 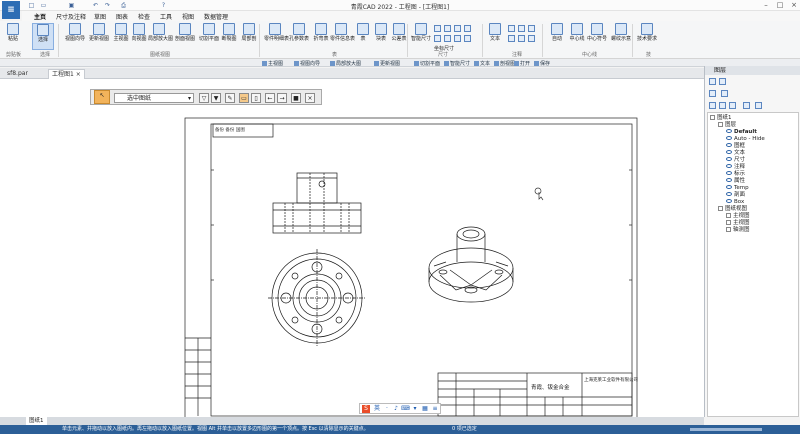 I want to click on section-view-button: 剖面视图, so click(x=185, y=36).